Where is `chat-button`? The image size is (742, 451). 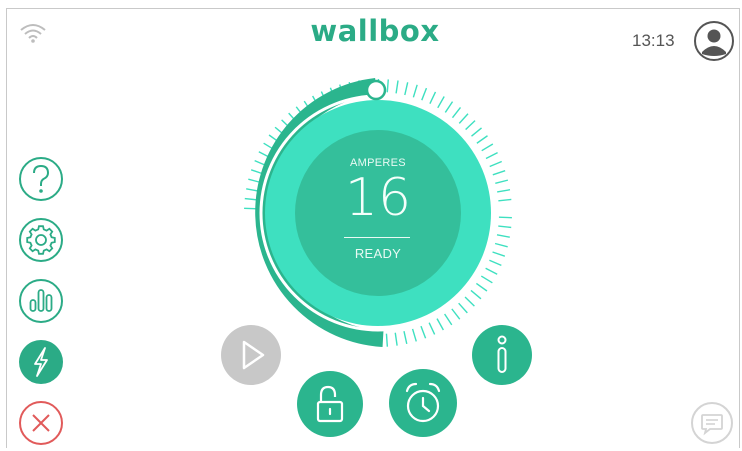 chat-button is located at coordinates (712, 425).